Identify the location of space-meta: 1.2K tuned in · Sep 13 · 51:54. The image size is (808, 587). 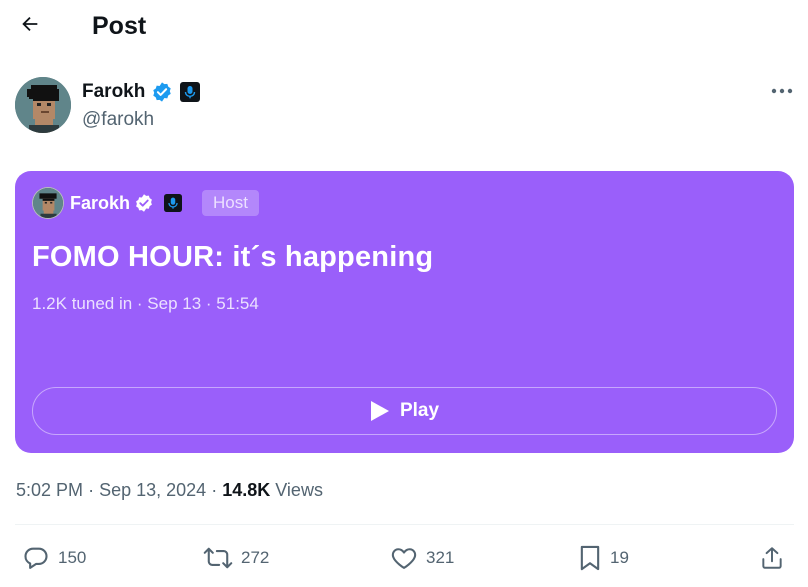
(145, 303).